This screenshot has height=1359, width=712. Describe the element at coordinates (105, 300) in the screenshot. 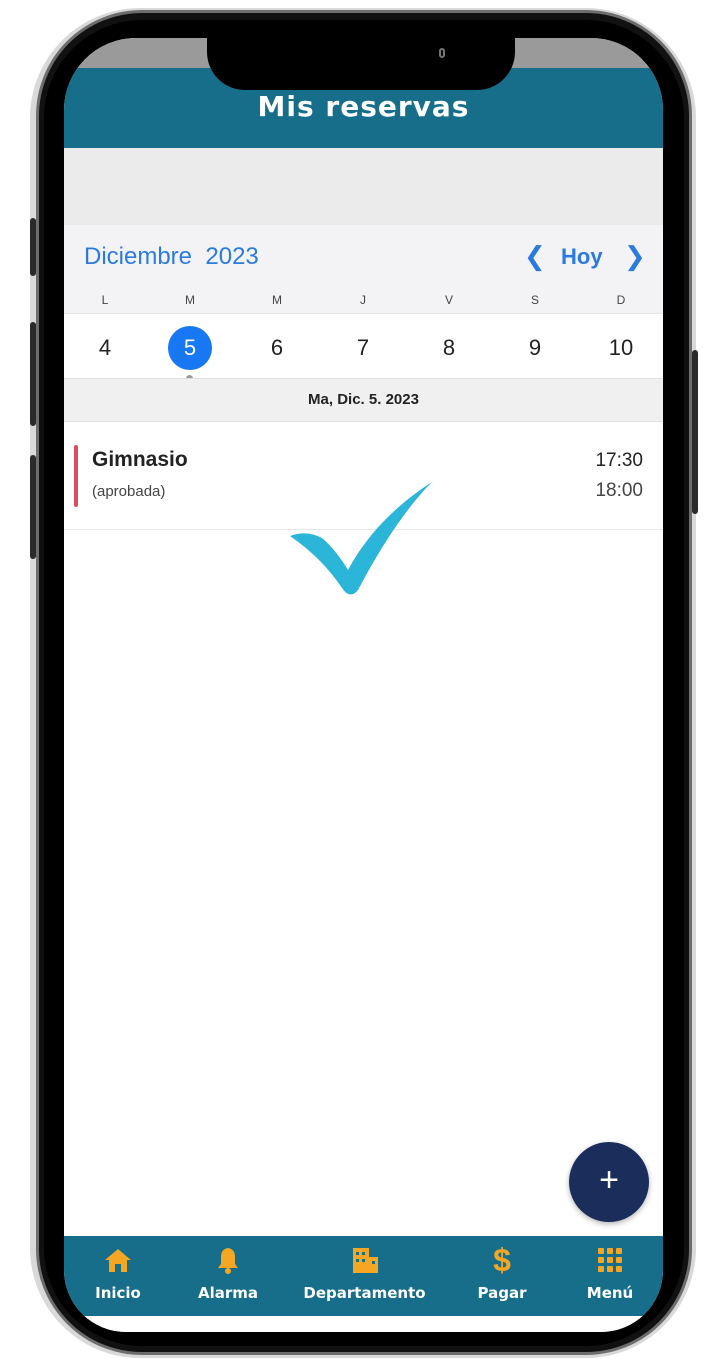

I see `weekday-label: L` at that location.